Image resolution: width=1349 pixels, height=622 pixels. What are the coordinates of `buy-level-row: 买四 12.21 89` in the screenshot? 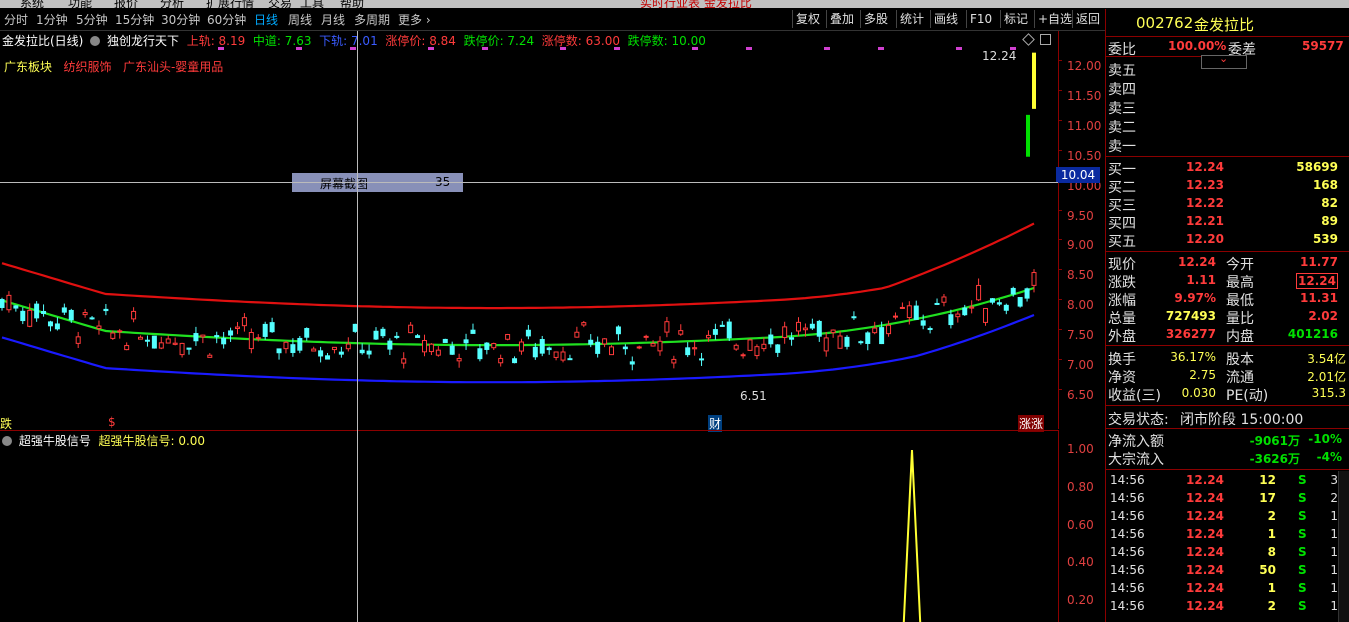 It's located at (1227, 222).